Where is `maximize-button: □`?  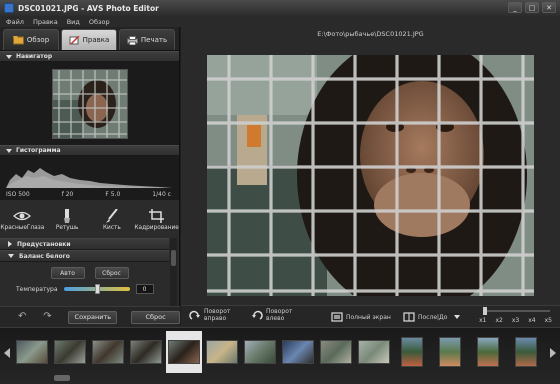 maximize-button: □ is located at coordinates (532, 7).